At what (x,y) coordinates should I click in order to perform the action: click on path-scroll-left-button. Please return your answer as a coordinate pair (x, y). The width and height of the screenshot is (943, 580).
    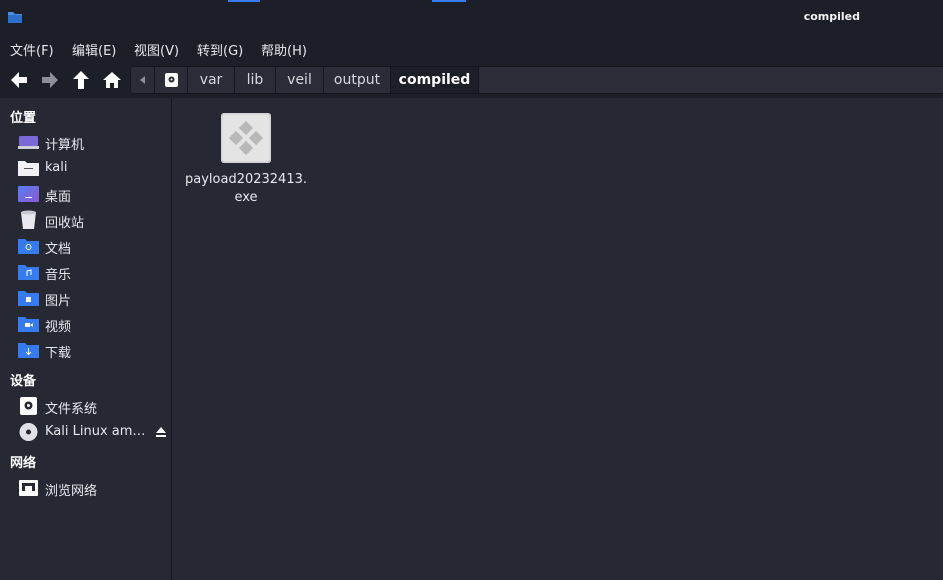
    Looking at the image, I should click on (143, 80).